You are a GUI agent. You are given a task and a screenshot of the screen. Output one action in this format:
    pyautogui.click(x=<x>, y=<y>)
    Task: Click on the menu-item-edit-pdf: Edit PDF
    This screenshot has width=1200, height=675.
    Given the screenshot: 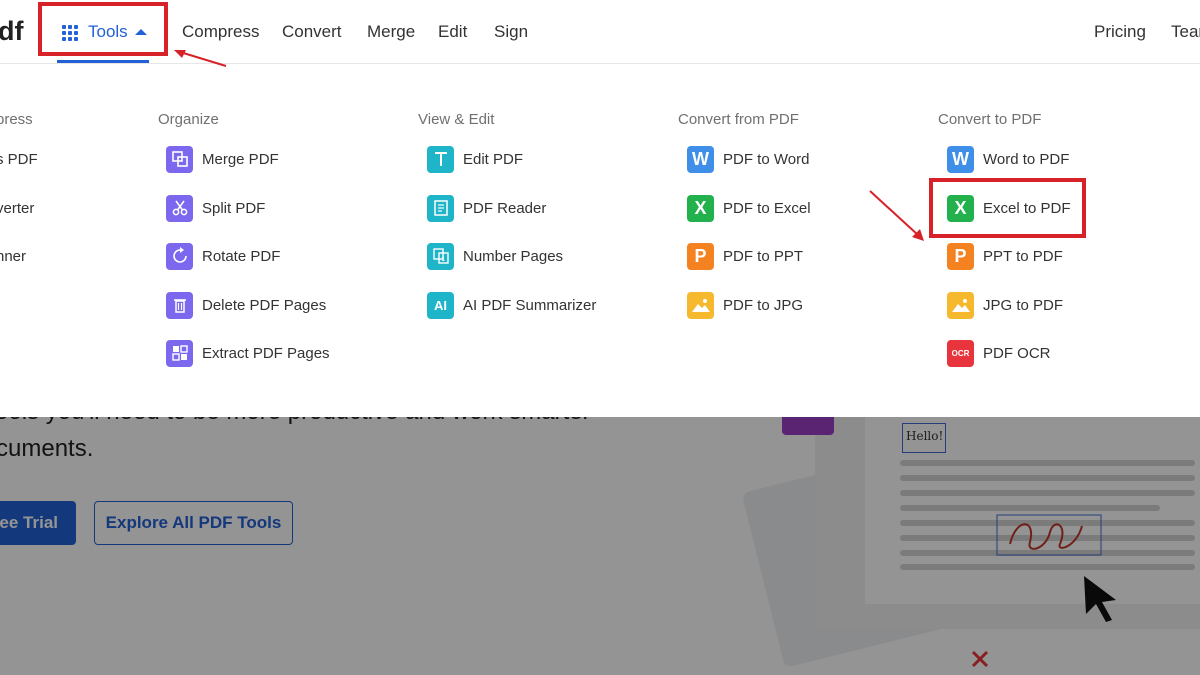 What is the action you would take?
    pyautogui.click(x=475, y=159)
    